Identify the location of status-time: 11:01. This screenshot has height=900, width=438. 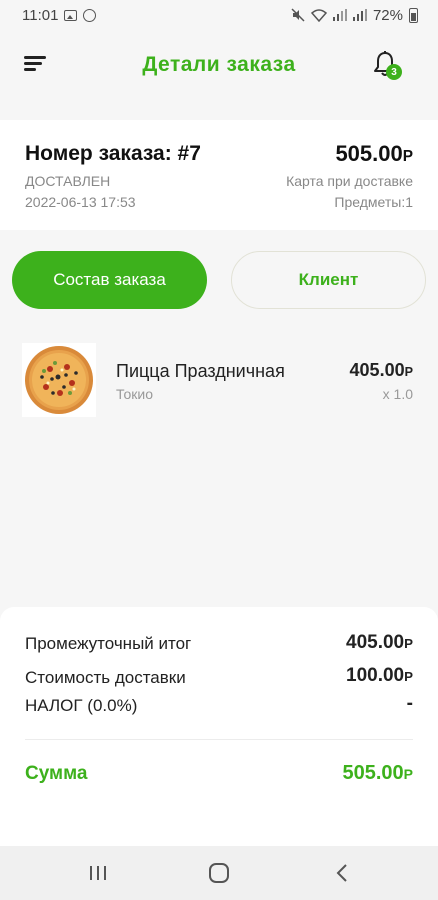
(40, 15).